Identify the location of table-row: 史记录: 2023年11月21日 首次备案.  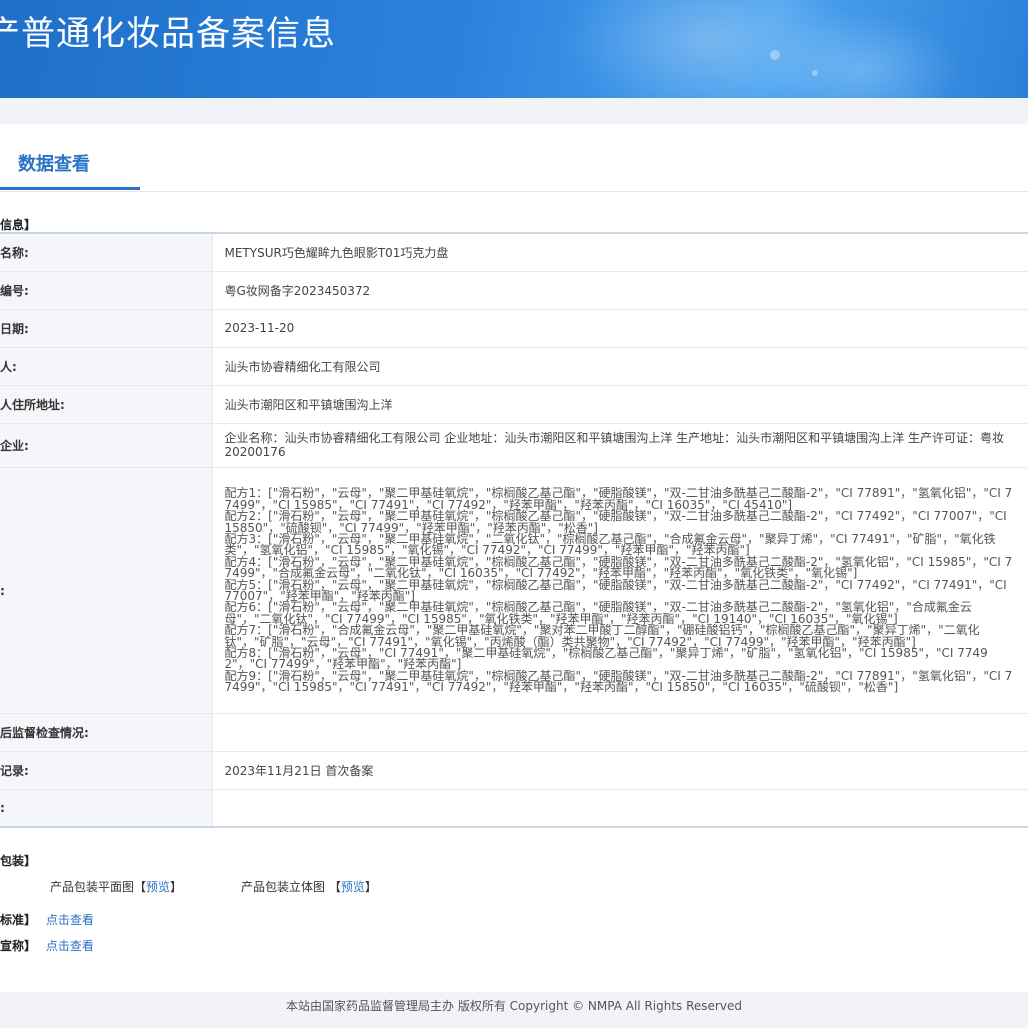
(514, 769).